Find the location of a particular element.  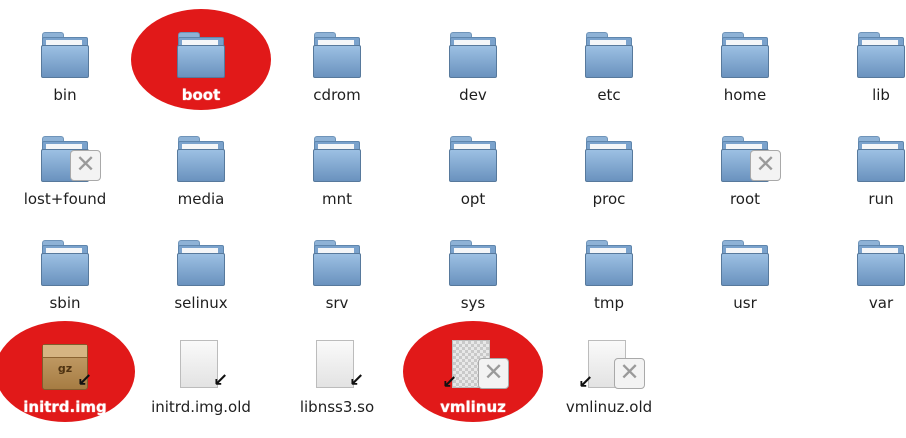

file-label: srv is located at coordinates (337, 303).